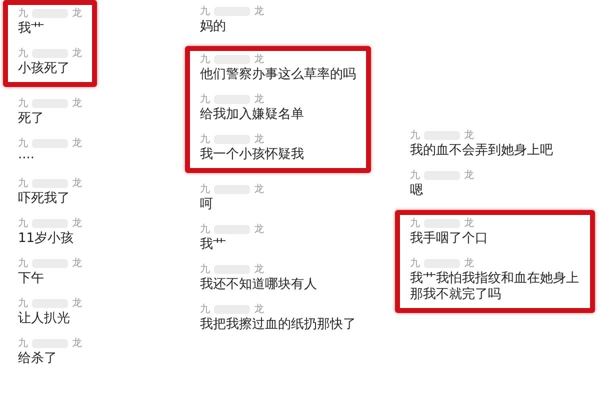 The height and width of the screenshot is (400, 600). Describe the element at coordinates (481, 151) in the screenshot. I see `message-text: 我的血不会弄到她身上吧` at that location.